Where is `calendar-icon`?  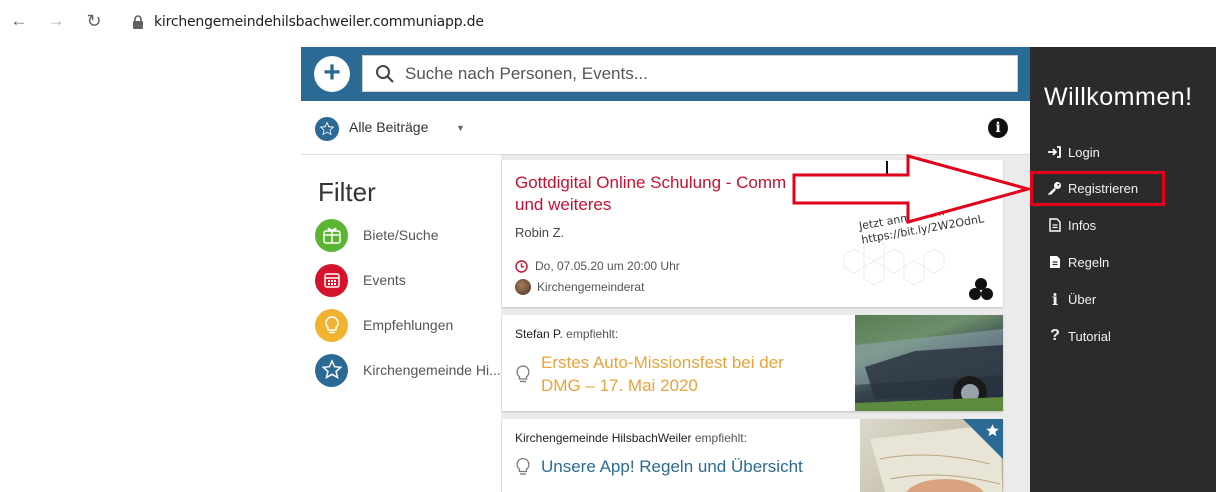 calendar-icon is located at coordinates (331, 280).